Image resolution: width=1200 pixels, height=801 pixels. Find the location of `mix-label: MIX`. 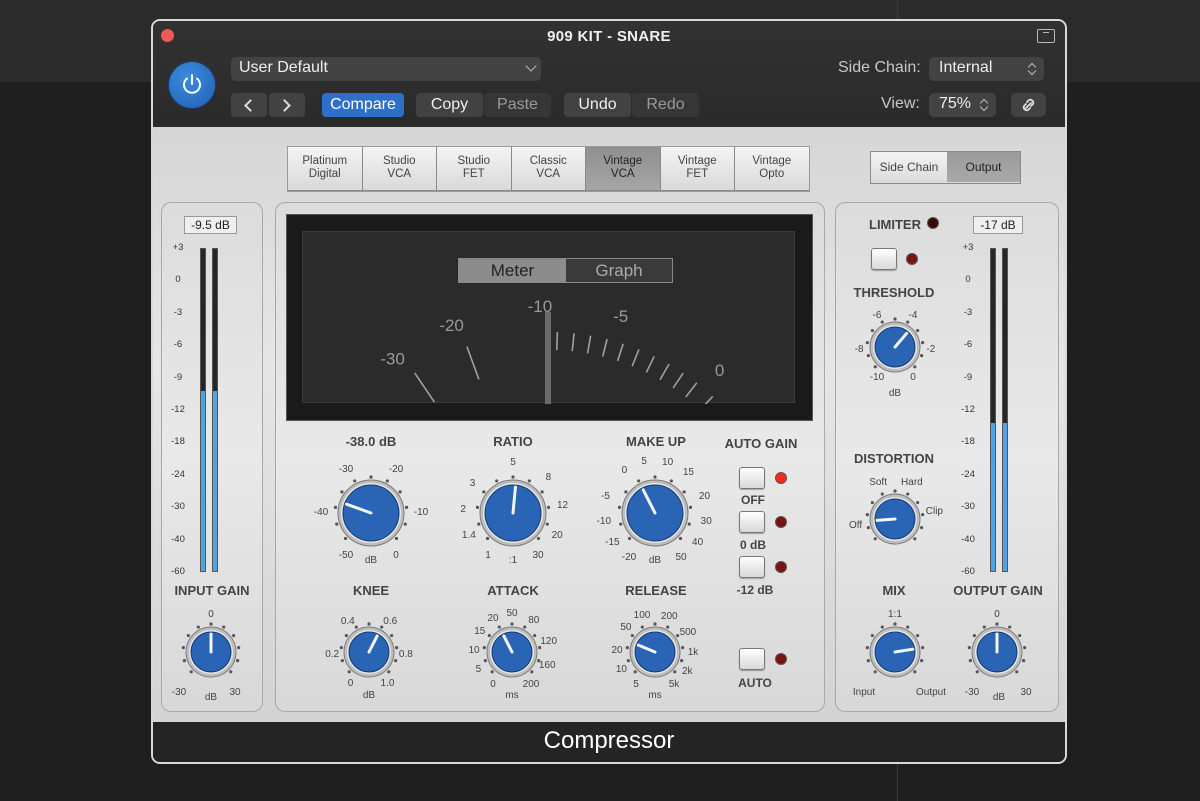

mix-label: MIX is located at coordinates (894, 590).